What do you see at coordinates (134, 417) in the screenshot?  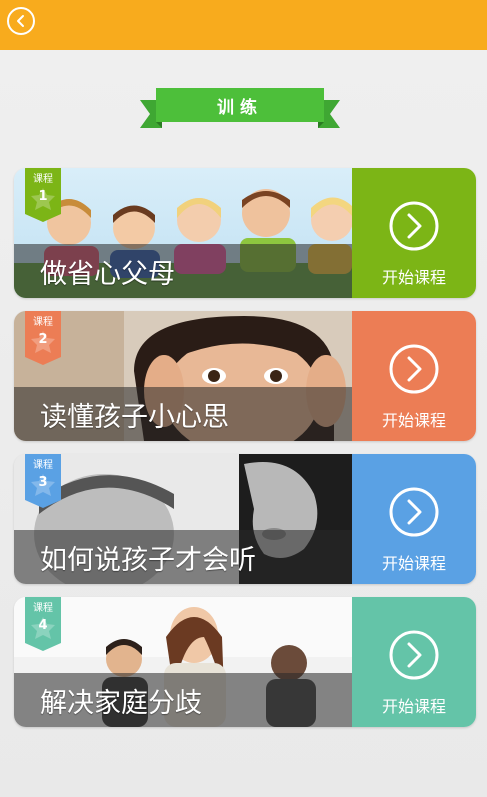 I see `course-title: 读懂孩子小心思` at bounding box center [134, 417].